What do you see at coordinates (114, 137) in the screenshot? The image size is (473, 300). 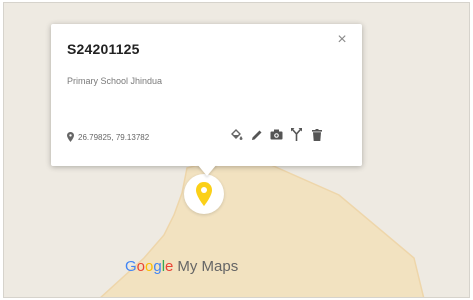 I see `coordinates-text: 26.79825, 79.13782` at bounding box center [114, 137].